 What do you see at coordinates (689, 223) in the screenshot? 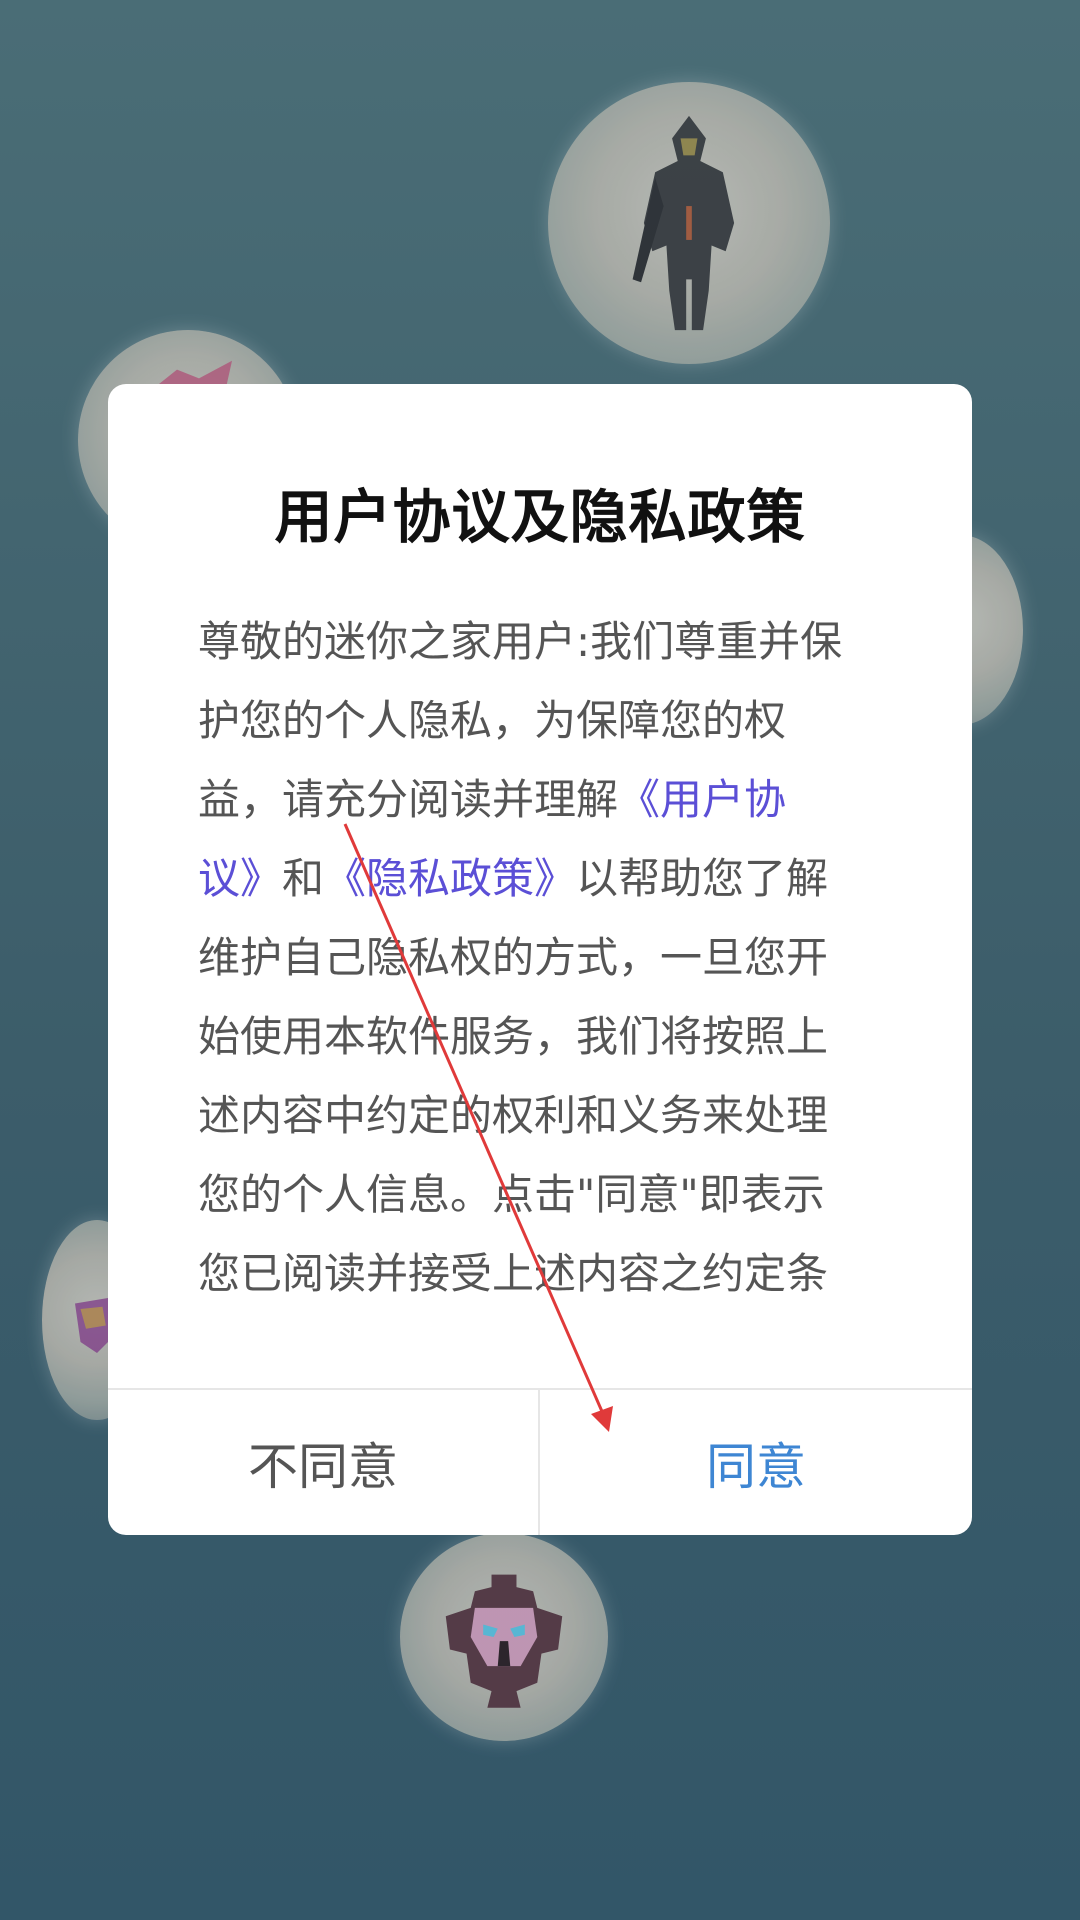
I see `armored-knight-character-icon` at bounding box center [689, 223].